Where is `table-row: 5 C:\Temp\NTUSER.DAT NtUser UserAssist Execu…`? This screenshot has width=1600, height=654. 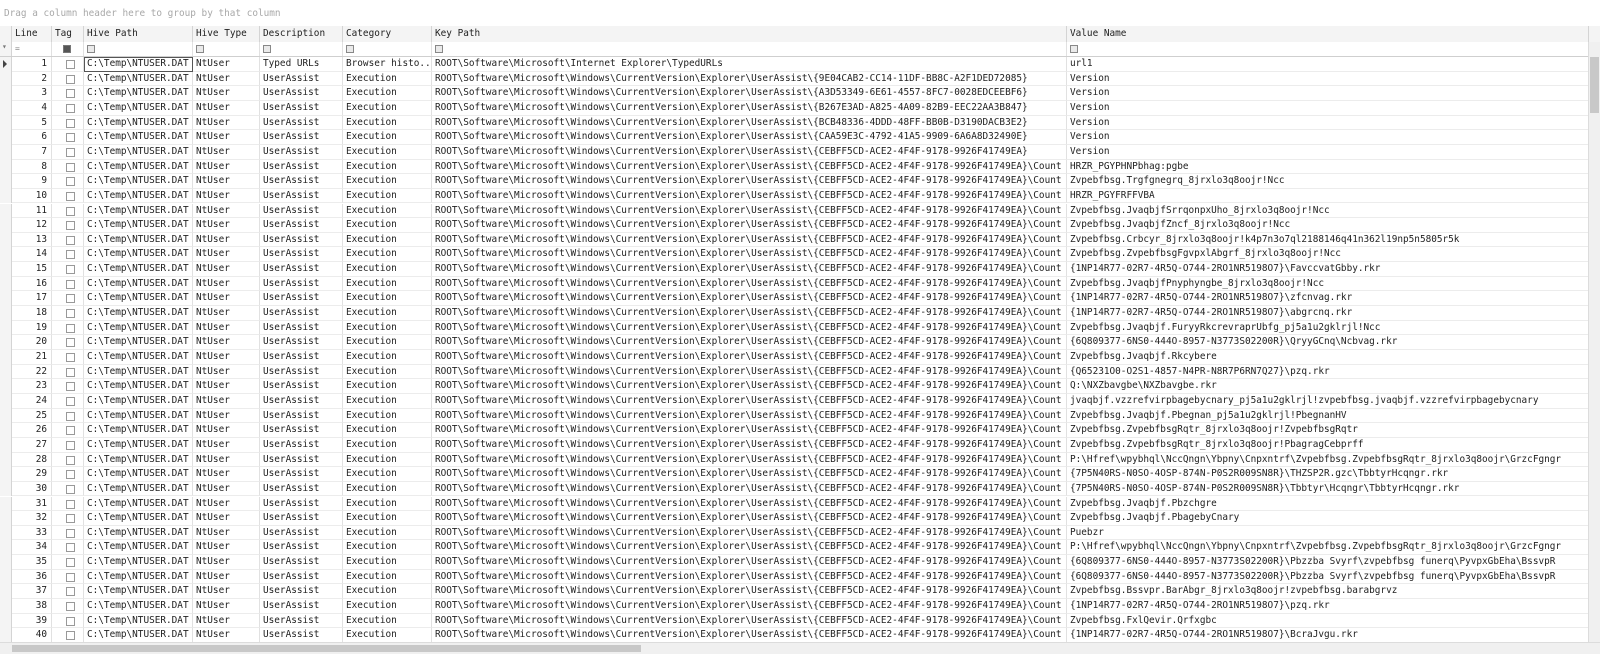
table-row: 5 C:\Temp\NTUSER.DAT NtUser UserAssist Execu… is located at coordinates (800, 123).